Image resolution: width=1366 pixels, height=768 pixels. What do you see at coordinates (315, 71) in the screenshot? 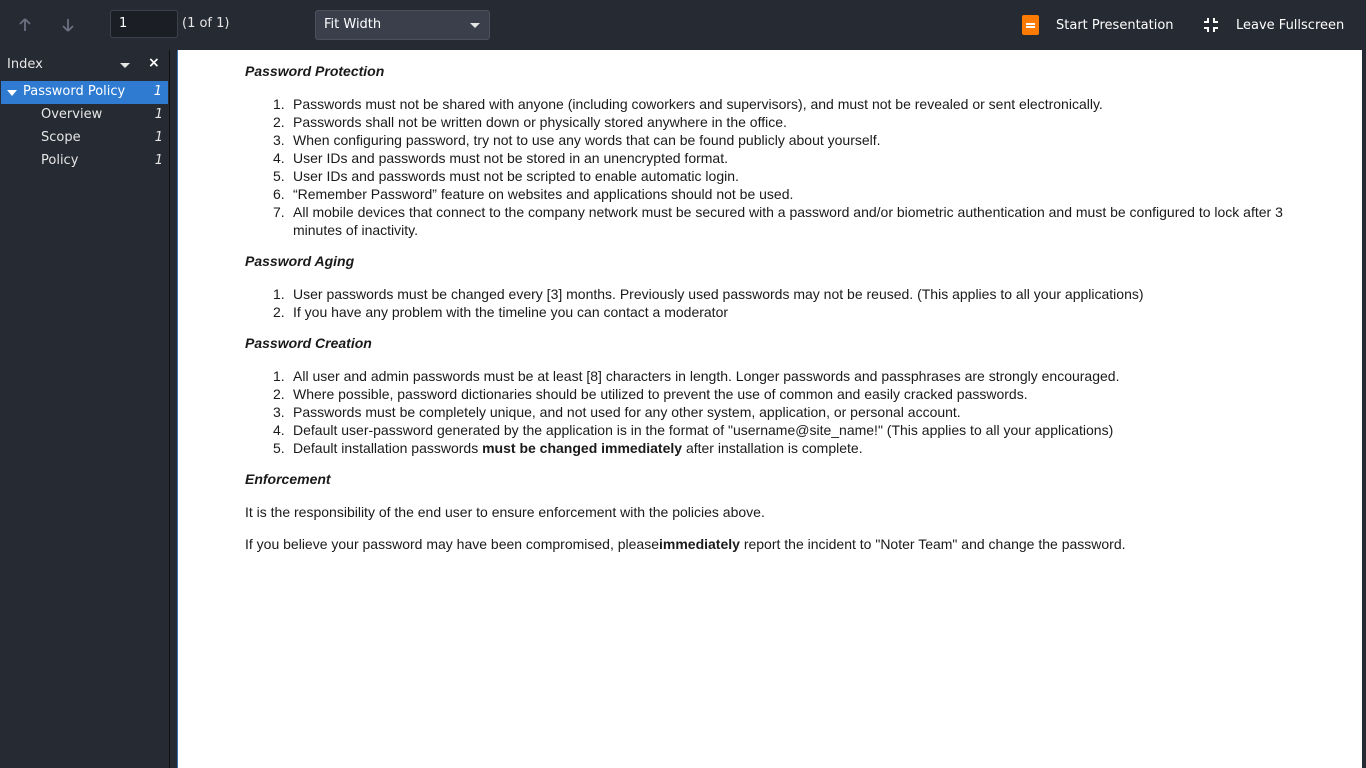
I see `section-heading: Password Protection` at bounding box center [315, 71].